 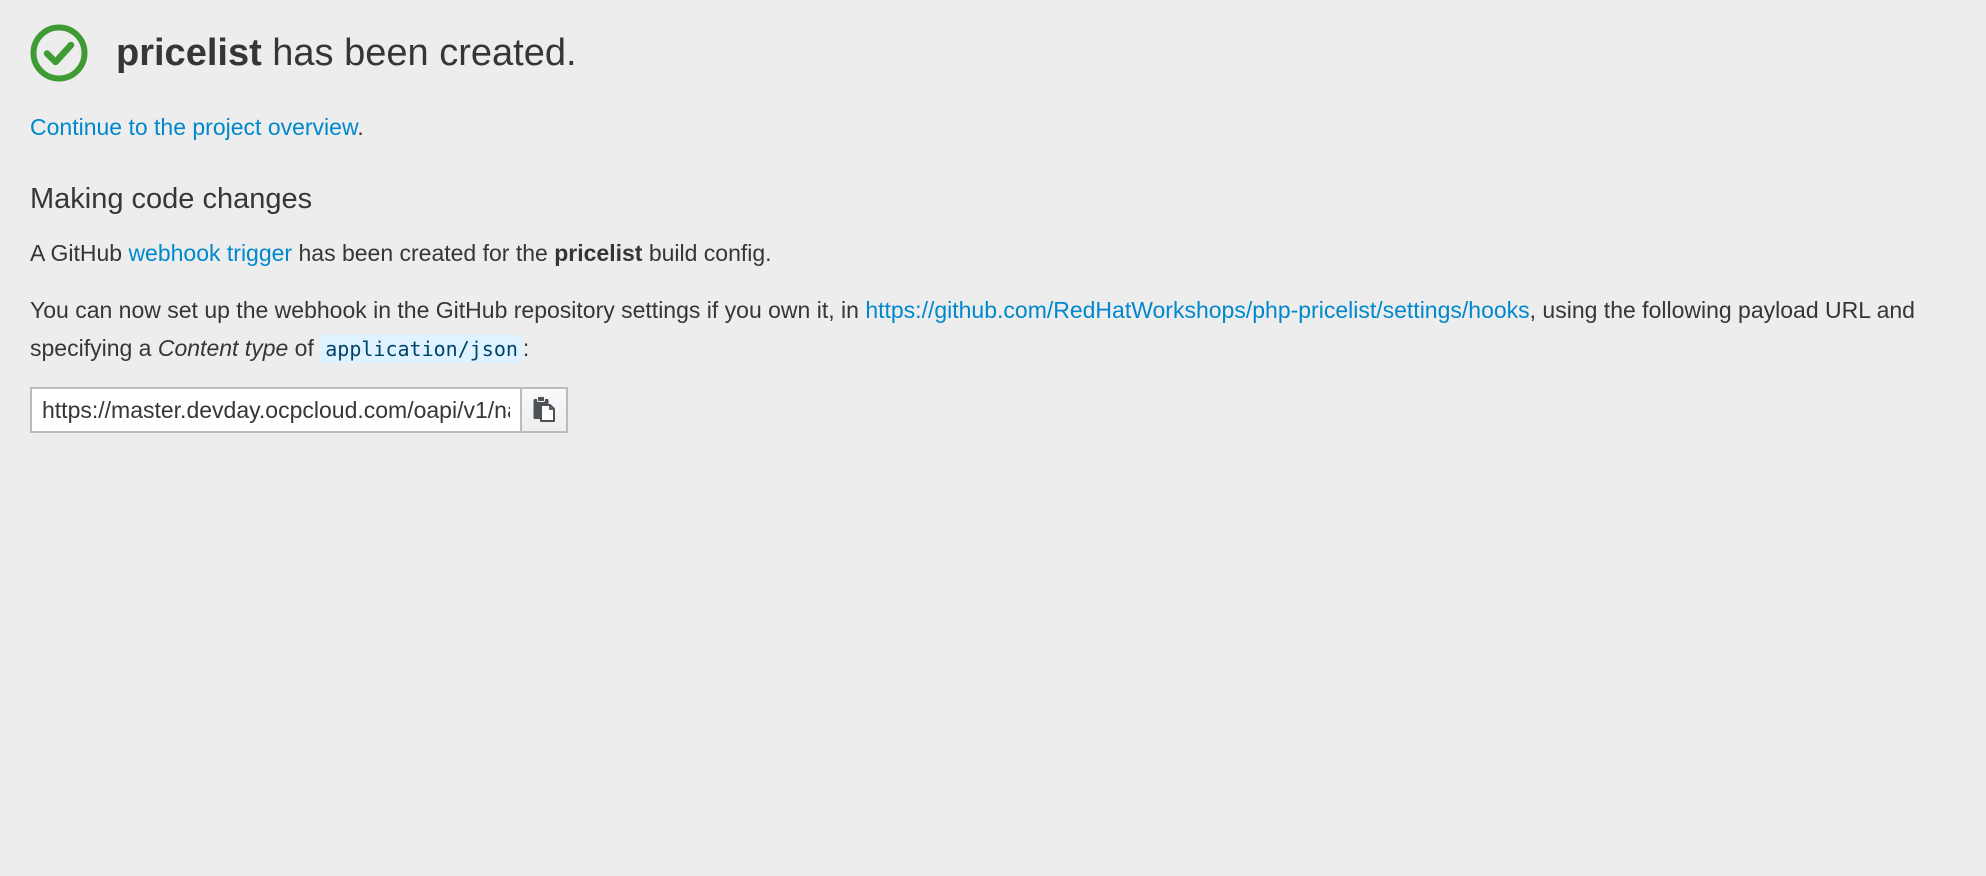 I want to click on payload-url-copy-group, so click(x=299, y=410).